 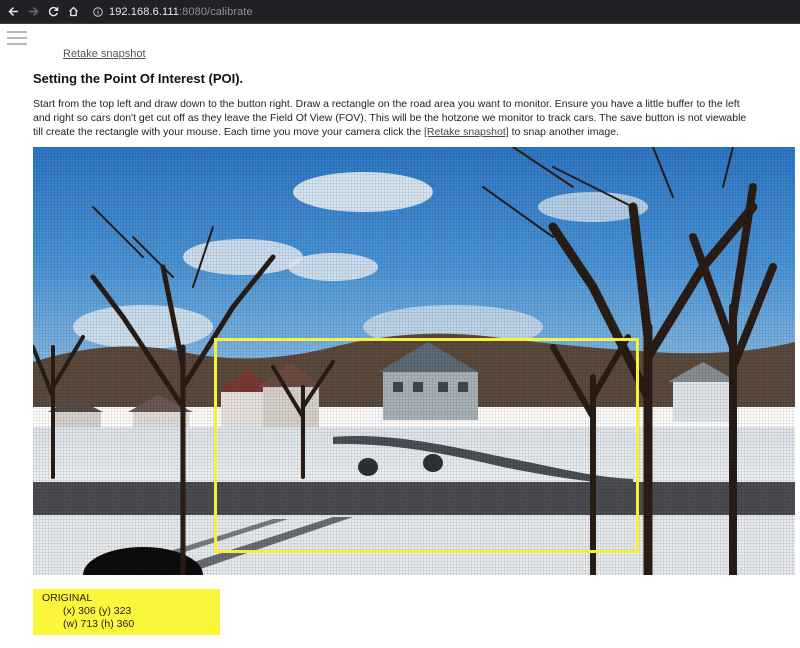 I want to click on arrow-left-icon, so click(x=12, y=11).